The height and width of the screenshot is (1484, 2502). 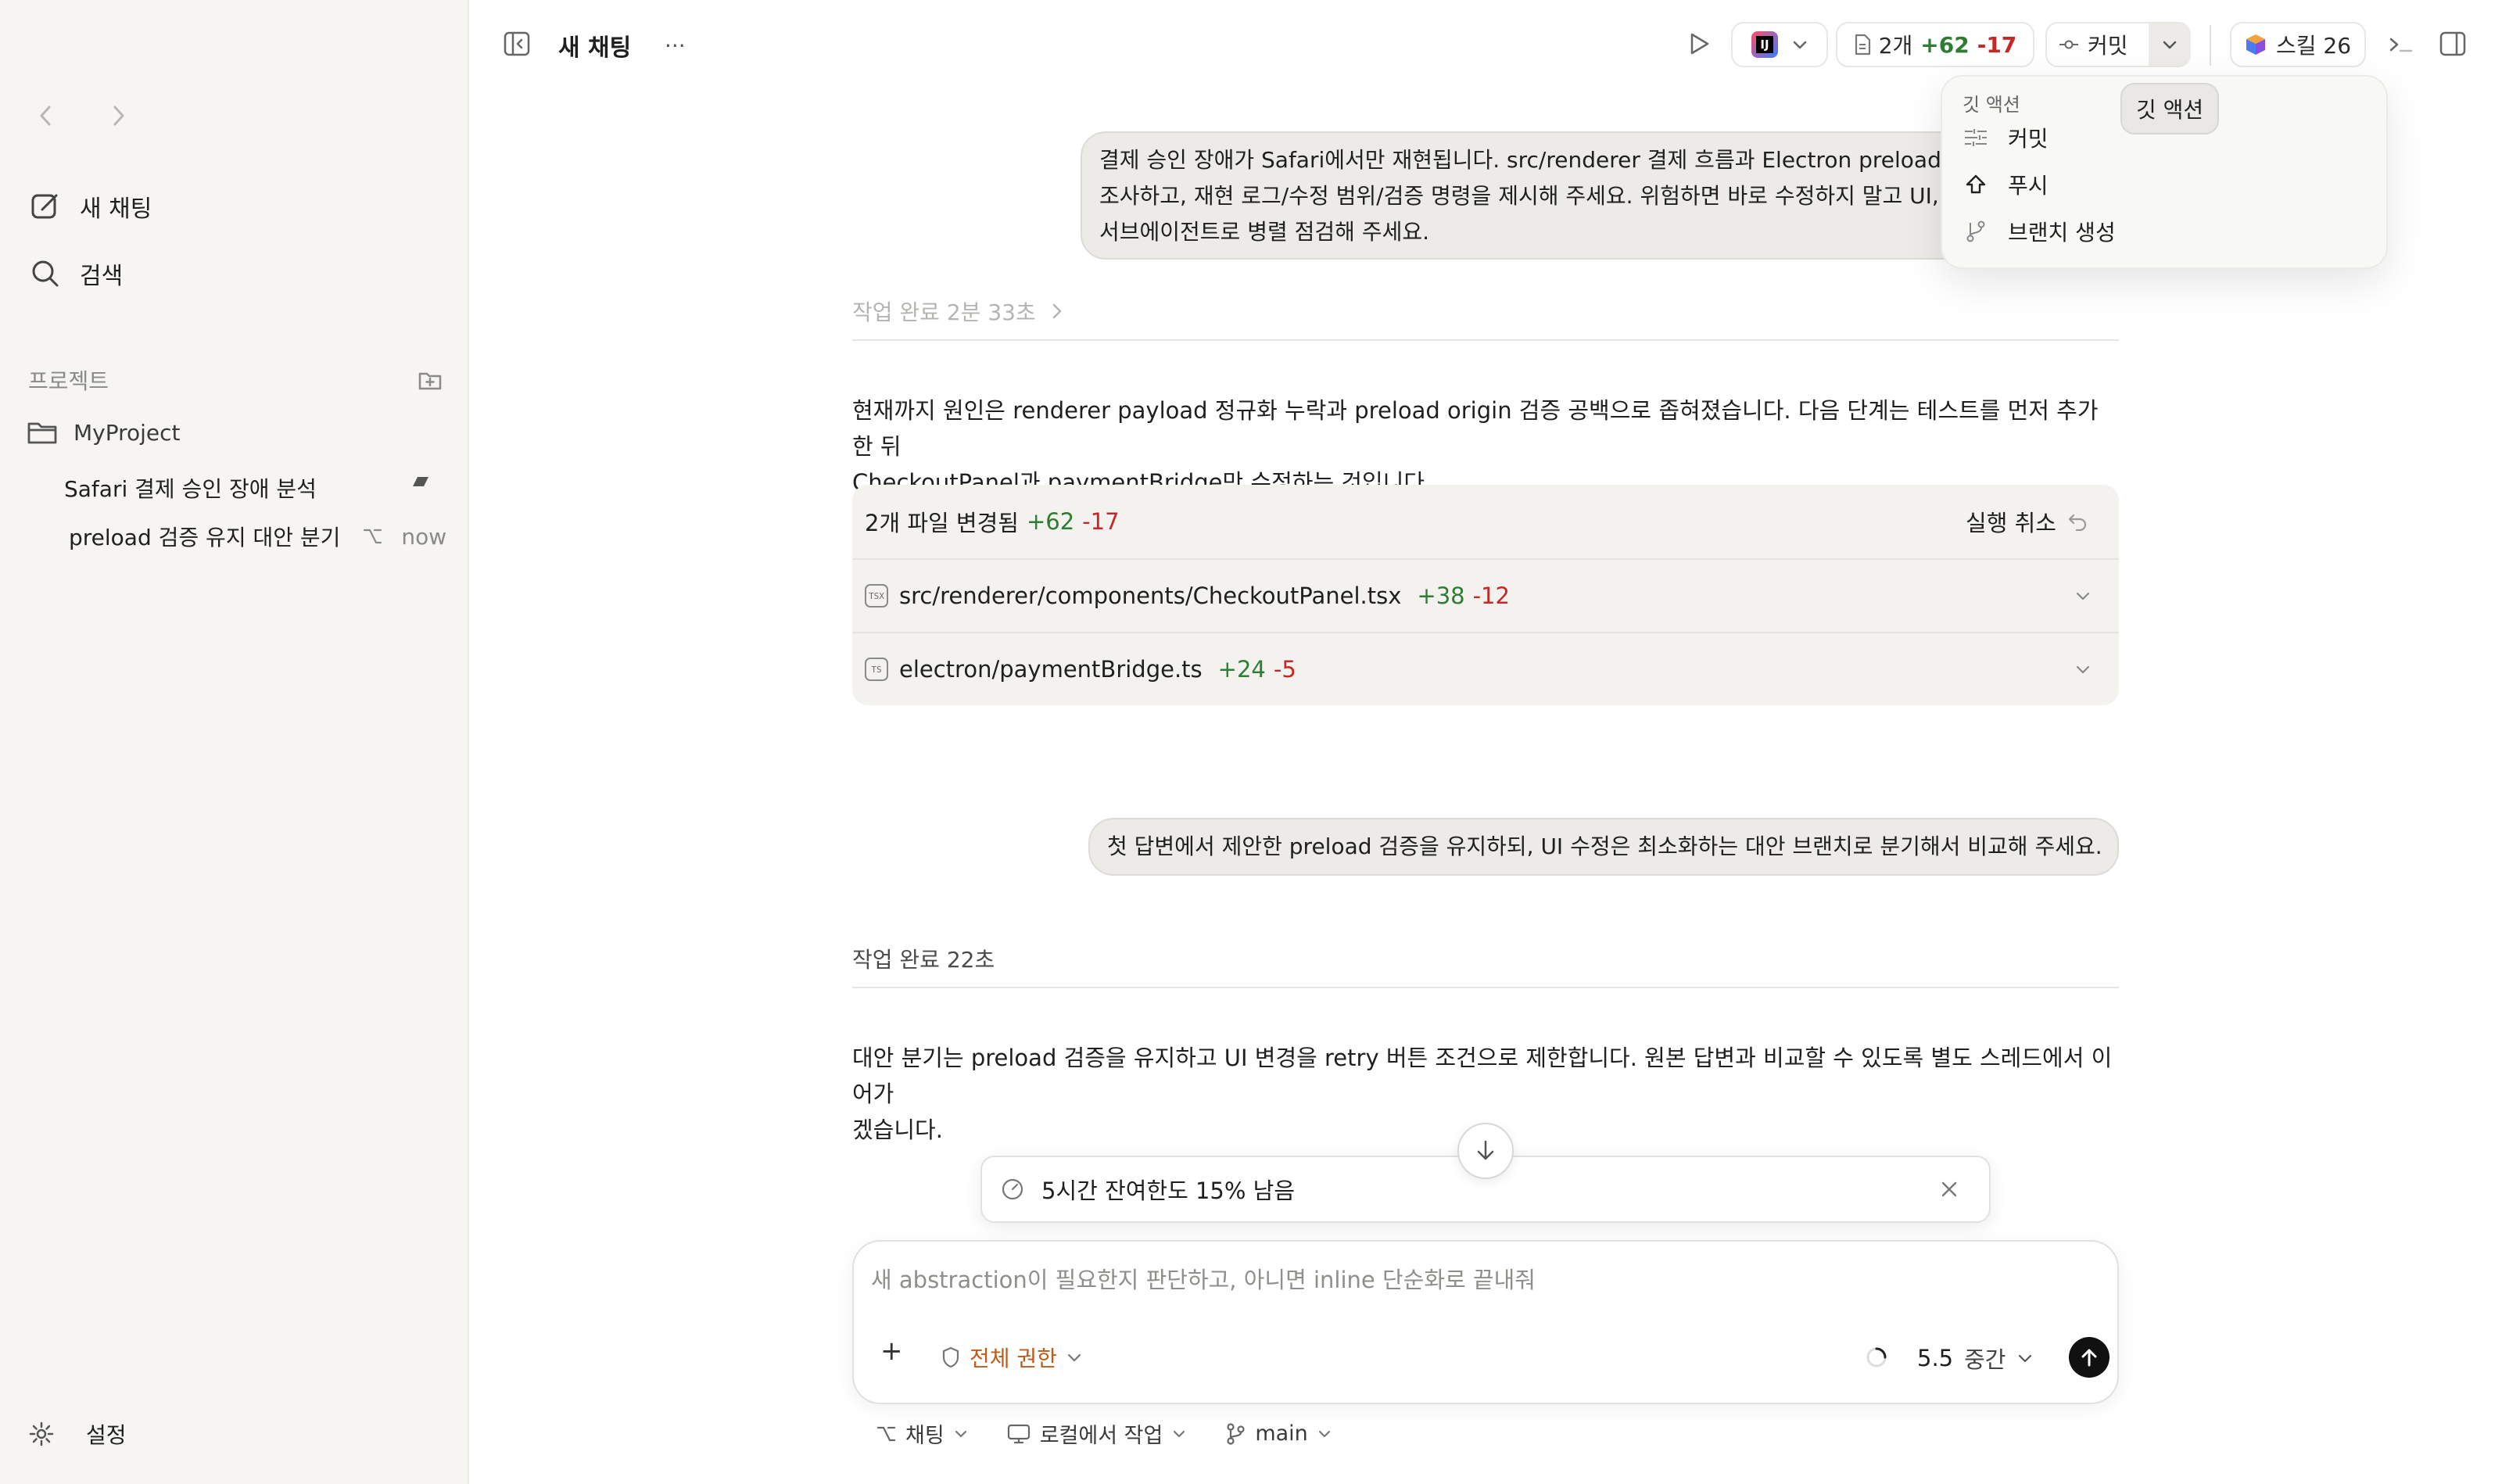 What do you see at coordinates (1097, 1433) in the screenshot?
I see `environment-selector: 로컬에서 작업` at bounding box center [1097, 1433].